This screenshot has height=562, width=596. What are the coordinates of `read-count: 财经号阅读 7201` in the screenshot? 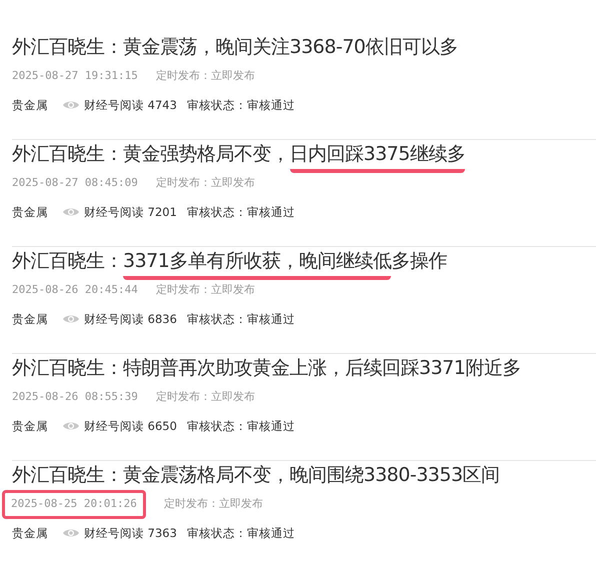 It's located at (130, 212).